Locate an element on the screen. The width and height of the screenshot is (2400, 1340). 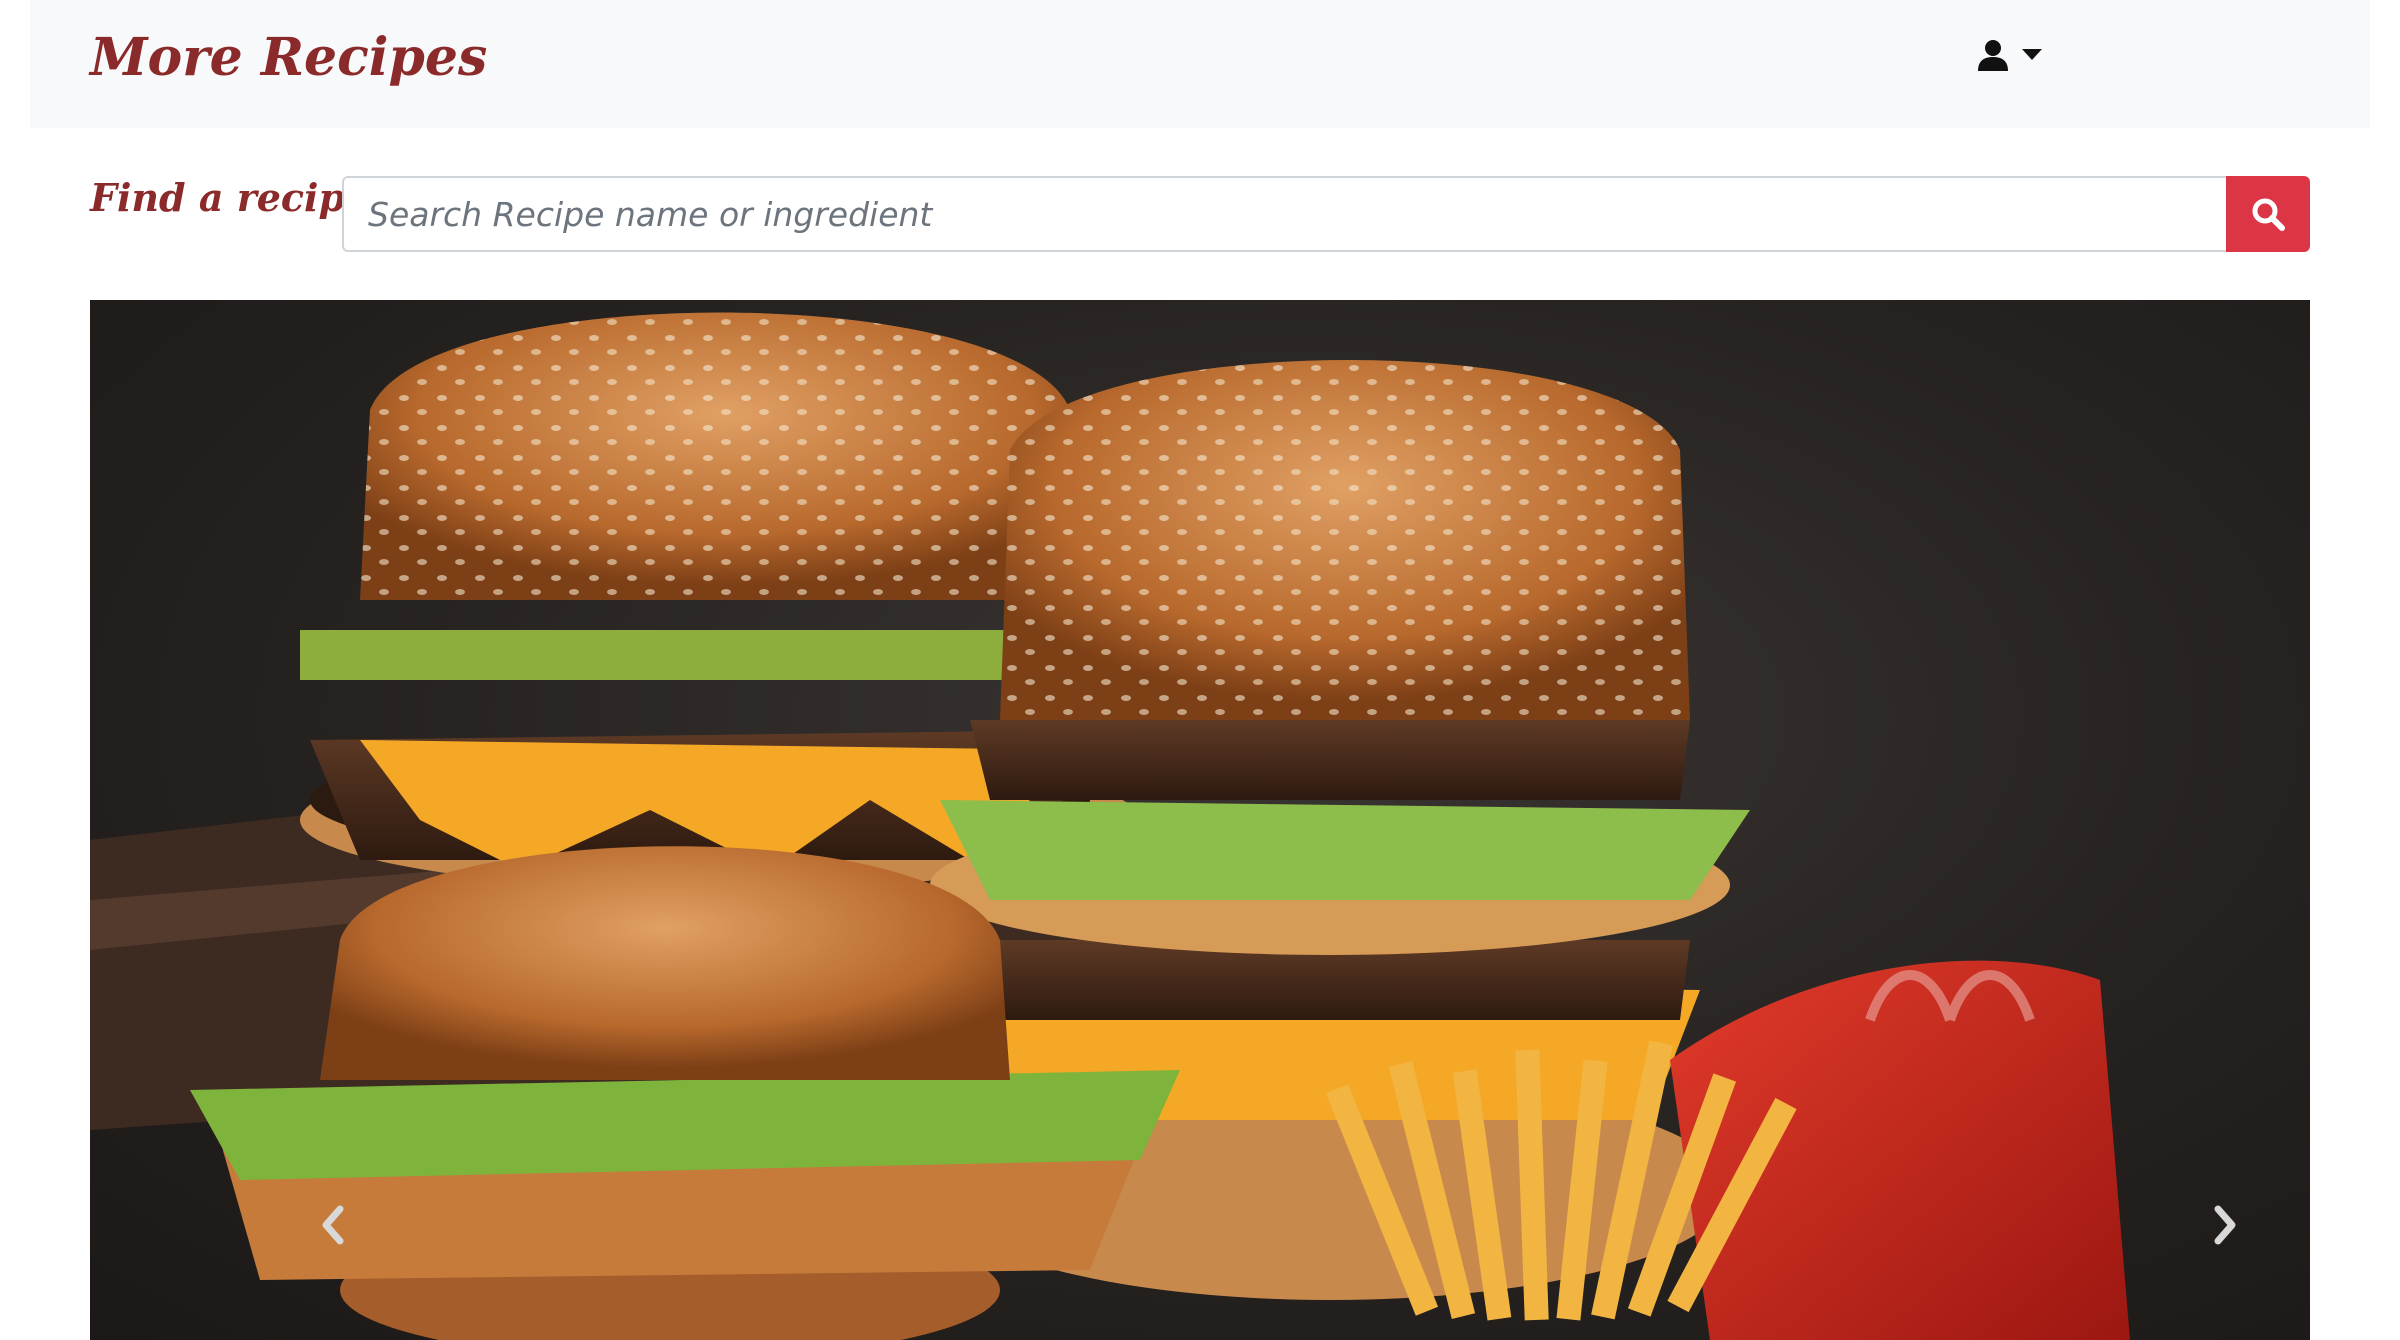
chevron-left-icon is located at coordinates (333, 1225).